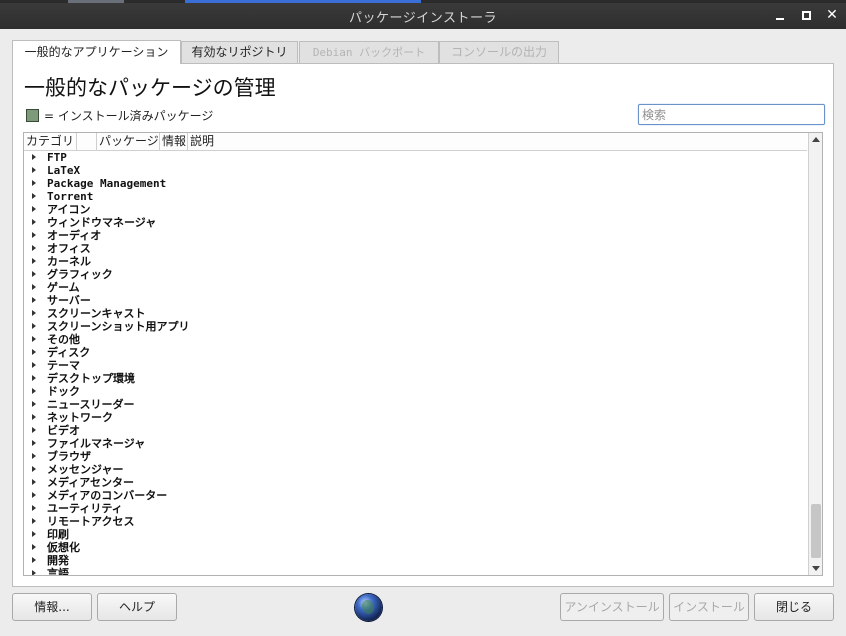 The image size is (846, 636). What do you see at coordinates (415, 183) in the screenshot?
I see `category-row: Package Management` at bounding box center [415, 183].